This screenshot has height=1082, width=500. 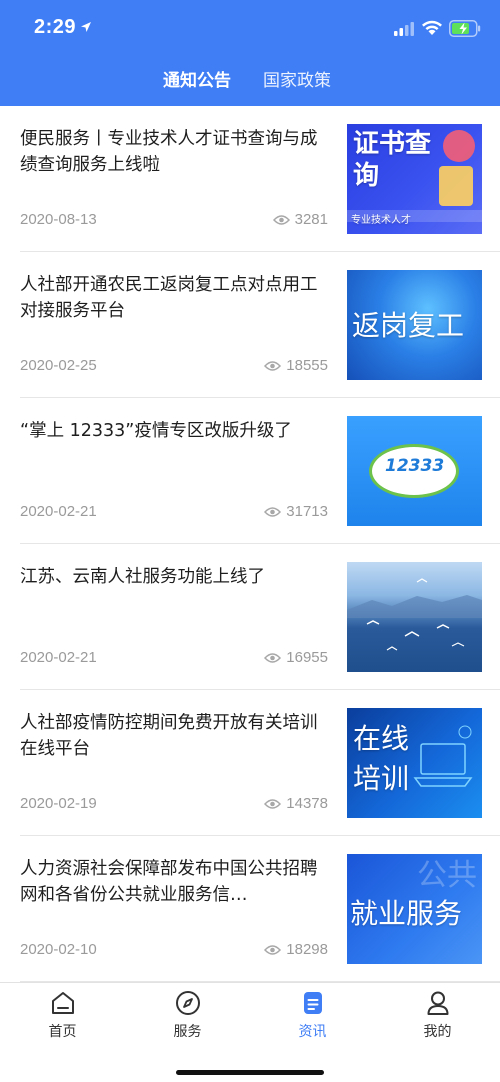 I want to click on news-thumbnail: 12333, so click(x=414, y=471).